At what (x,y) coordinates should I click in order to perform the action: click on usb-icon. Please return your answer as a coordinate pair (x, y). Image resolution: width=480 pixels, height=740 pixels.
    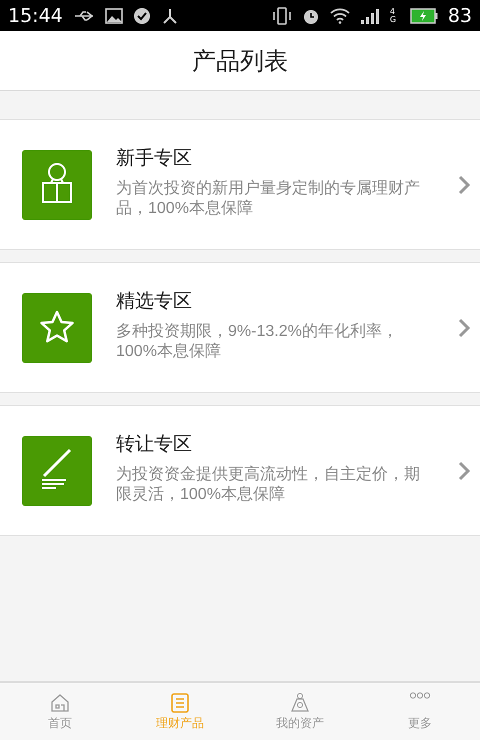
    Looking at the image, I should click on (83, 16).